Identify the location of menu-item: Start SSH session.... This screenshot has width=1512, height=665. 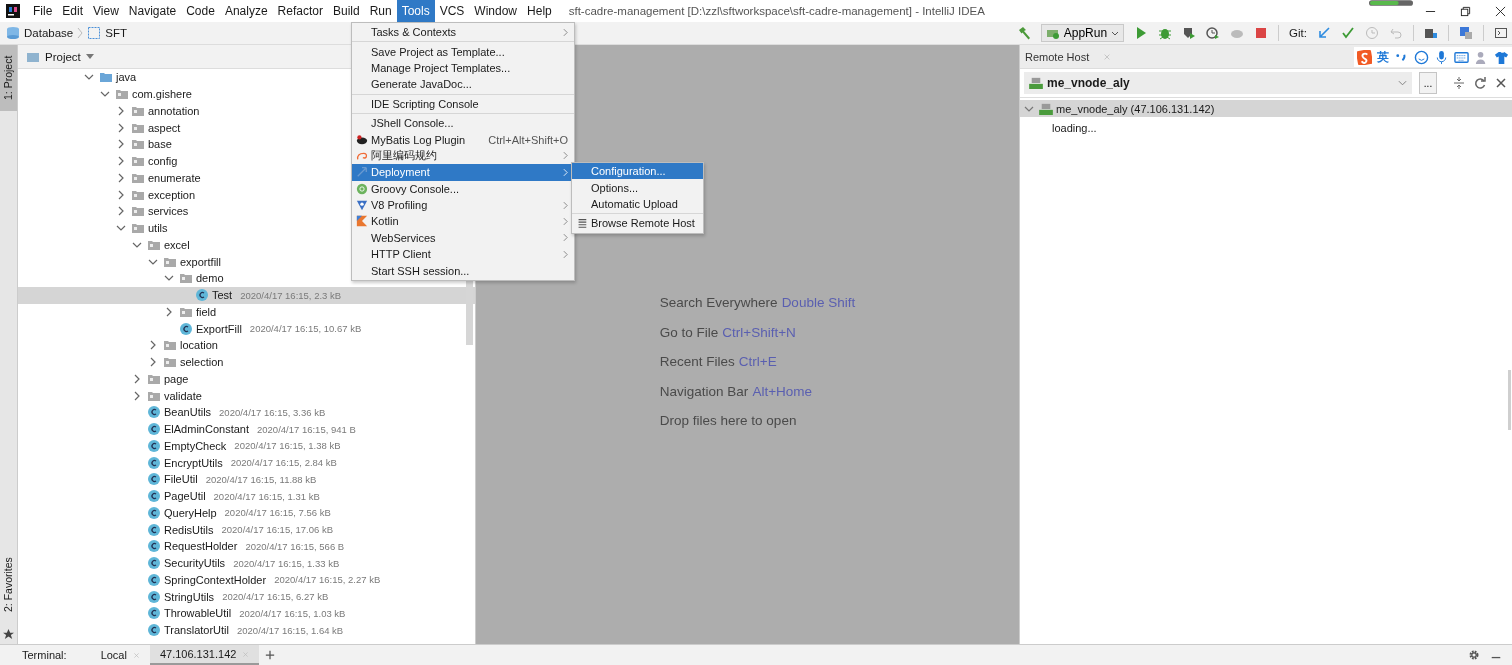
(463, 270).